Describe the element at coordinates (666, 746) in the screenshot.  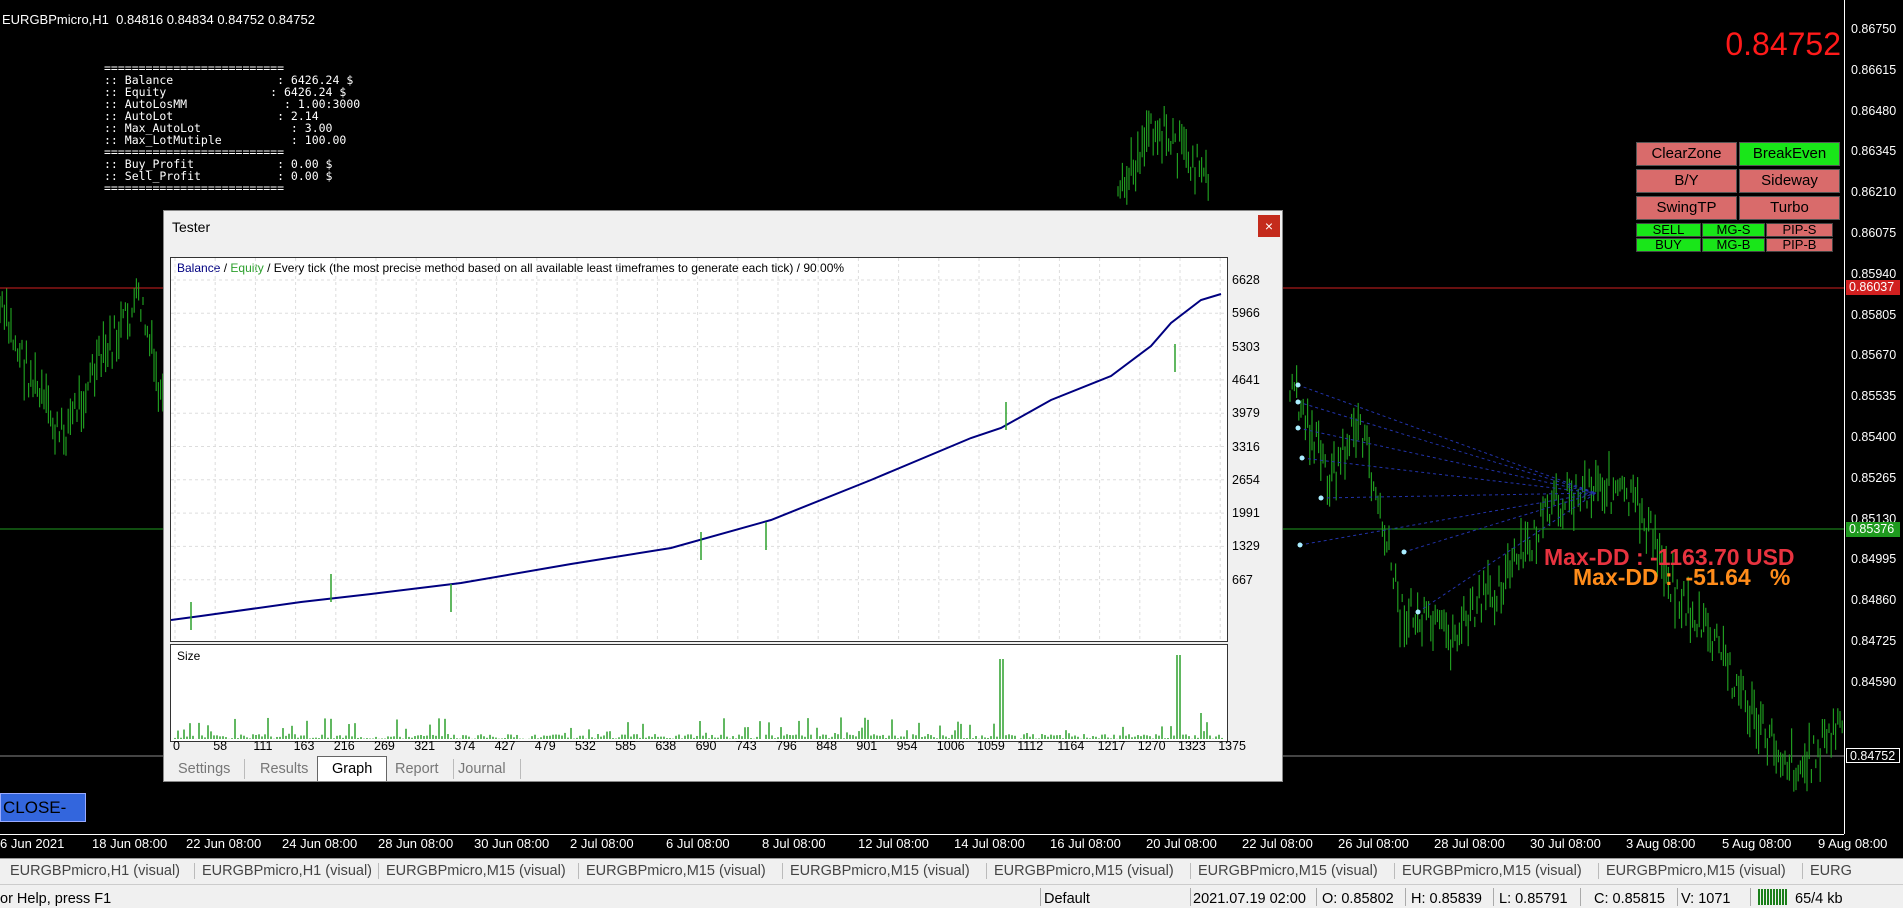
I see `graph-x-label: 638` at that location.